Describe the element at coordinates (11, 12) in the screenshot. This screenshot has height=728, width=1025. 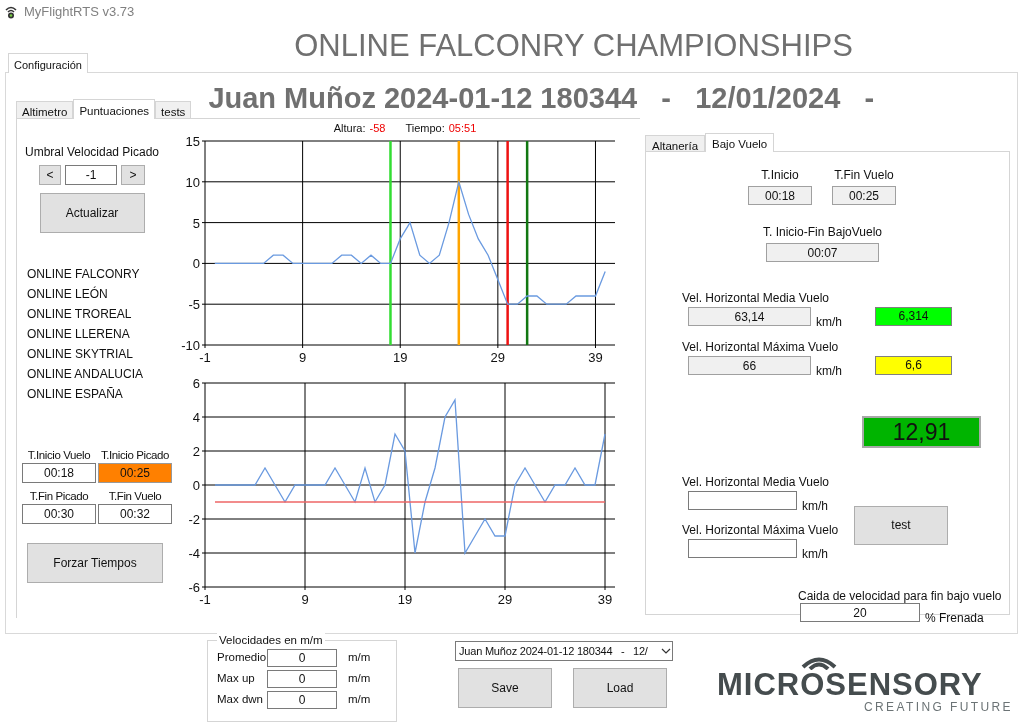
I see `app-icon` at that location.